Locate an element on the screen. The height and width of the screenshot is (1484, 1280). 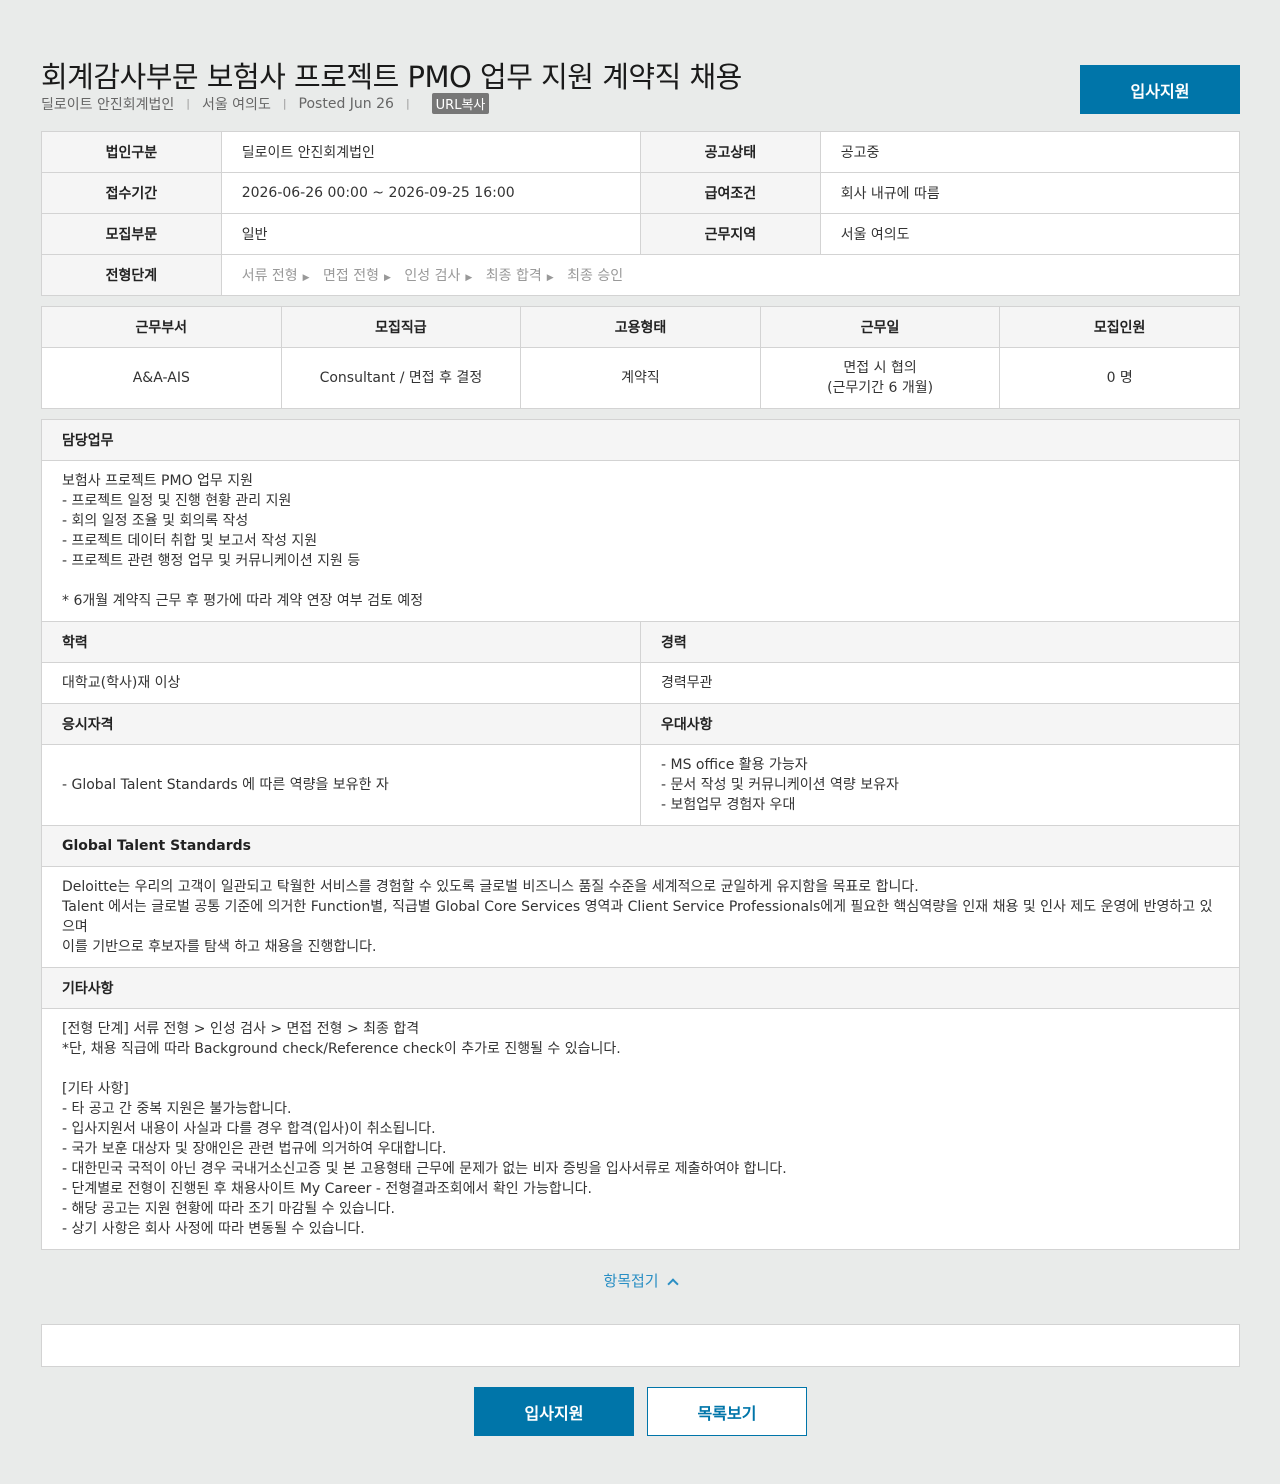
steps-label: 전형단계 is located at coordinates (131, 275).